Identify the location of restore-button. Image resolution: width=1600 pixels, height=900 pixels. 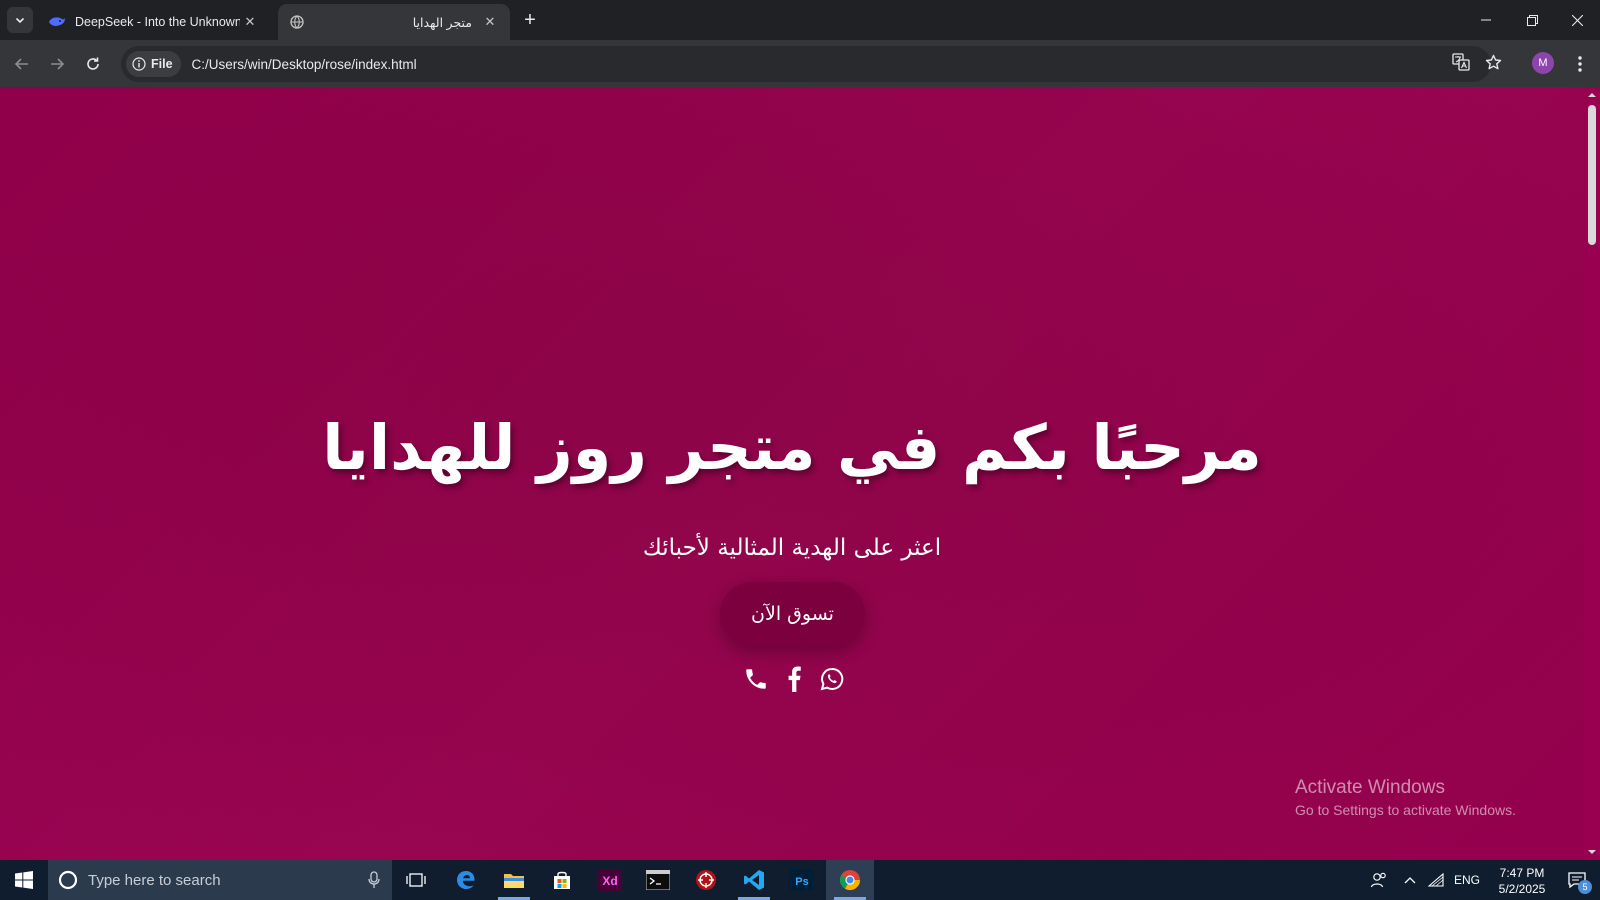
(1532, 20).